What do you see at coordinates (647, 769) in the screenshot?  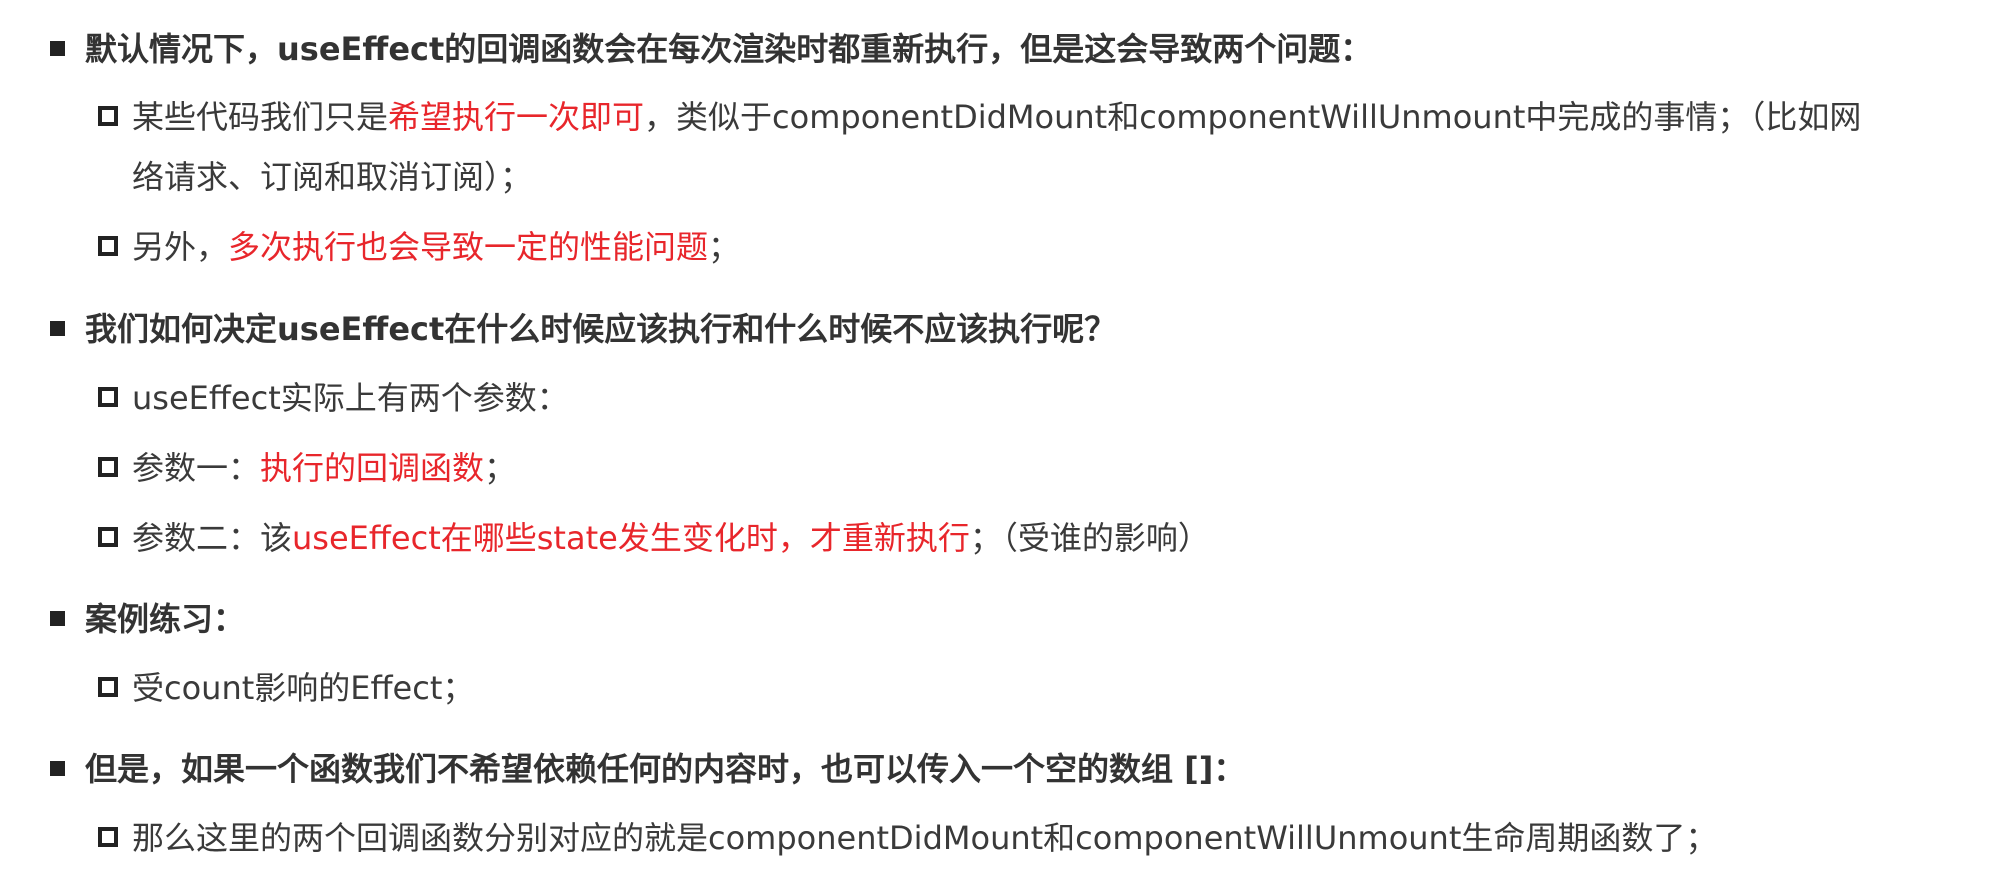 I see `section-heading: 但是，如果一个函数我们不希望依赖任何的内容时，也可以传入一个空的数组 []：` at bounding box center [647, 769].